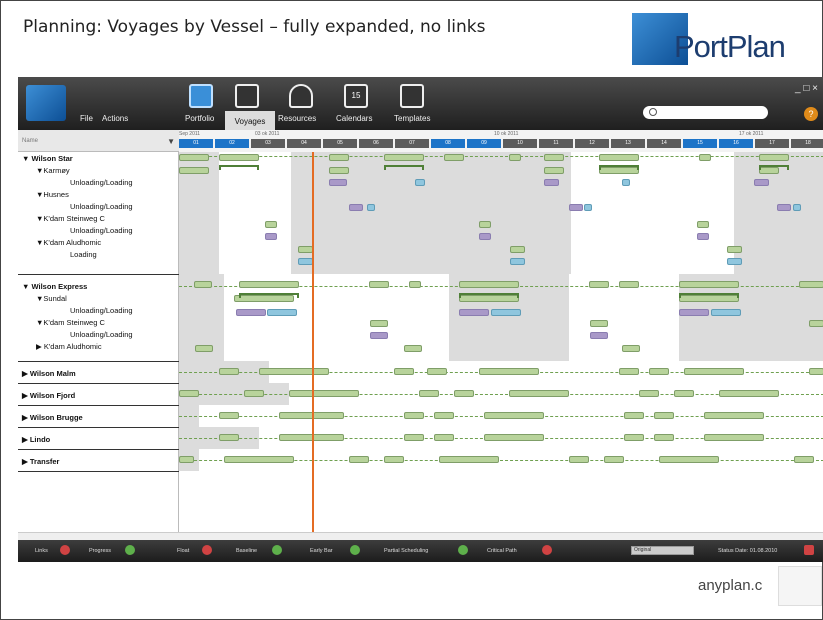 The height and width of the screenshot is (620, 823). I want to click on tab-calendars: Calendars, so click(354, 118).